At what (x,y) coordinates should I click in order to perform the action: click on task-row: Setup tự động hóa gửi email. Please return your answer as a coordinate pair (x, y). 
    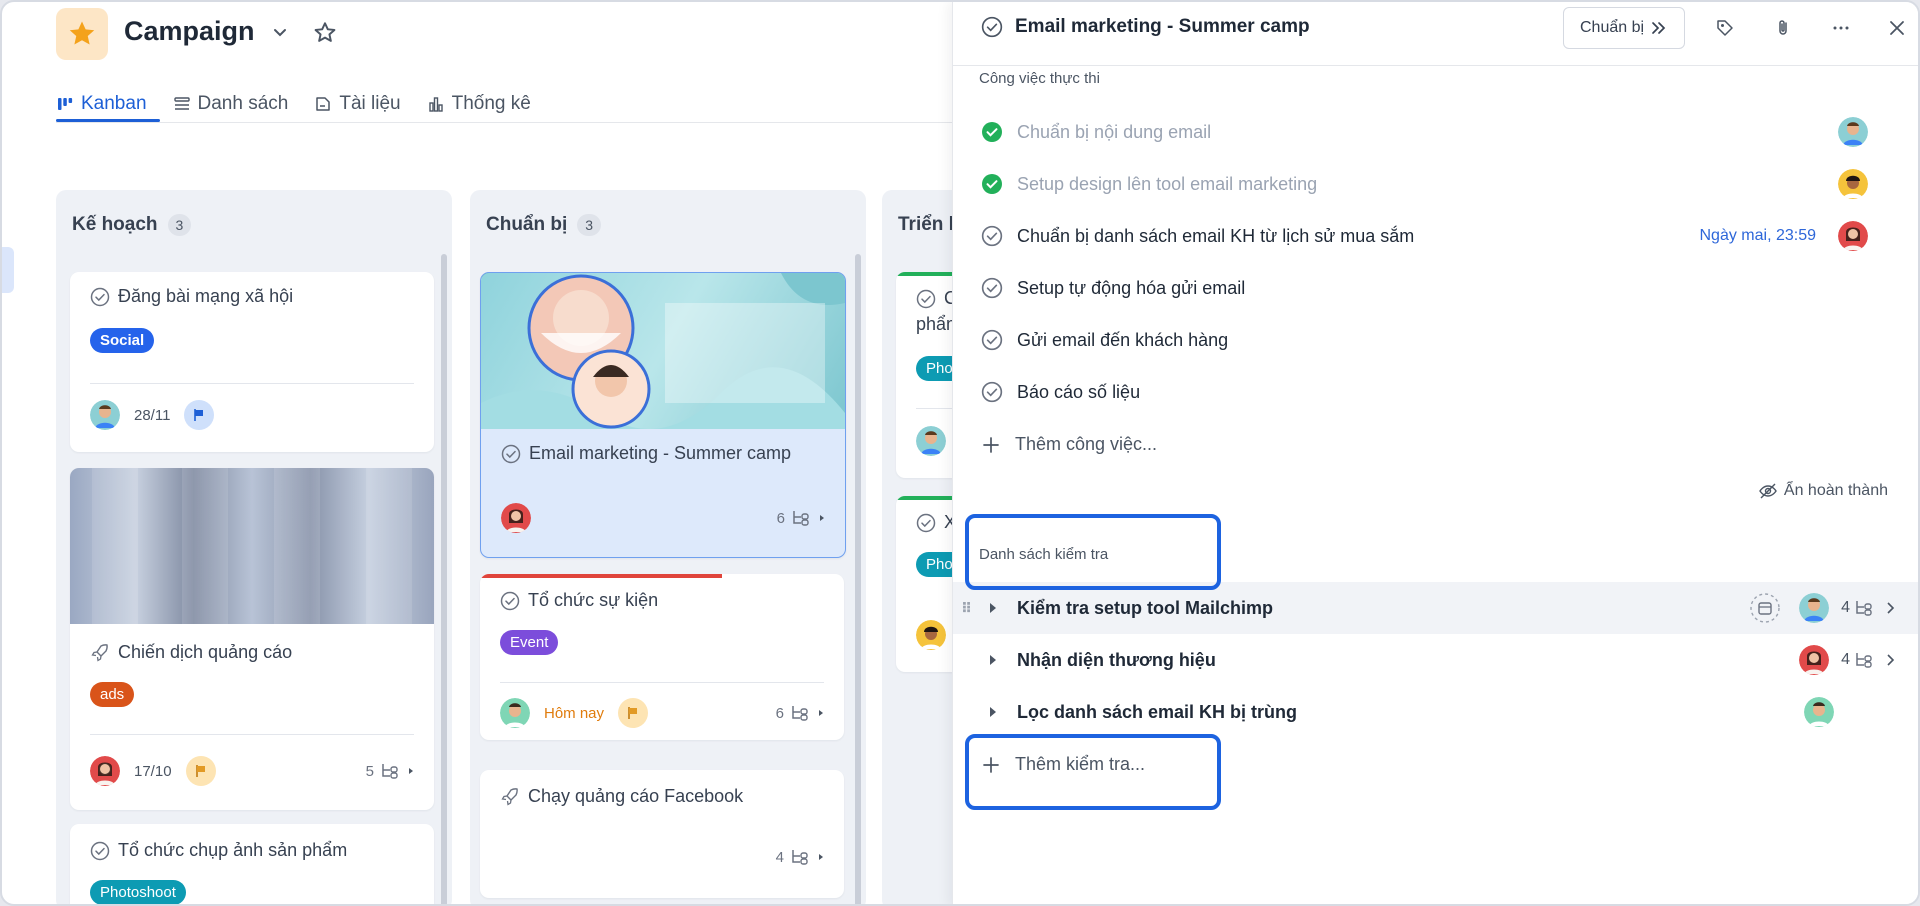
    Looking at the image, I should click on (1424, 288).